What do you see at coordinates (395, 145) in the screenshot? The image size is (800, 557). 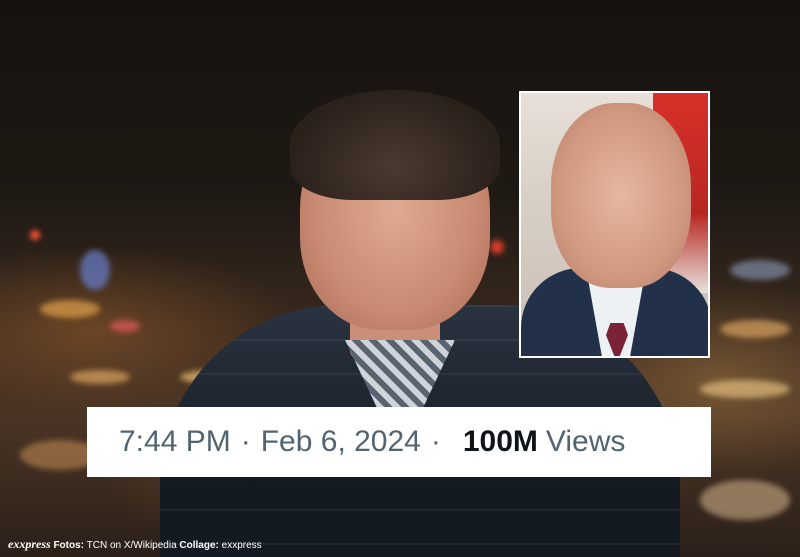 I see `host-hair` at bounding box center [395, 145].